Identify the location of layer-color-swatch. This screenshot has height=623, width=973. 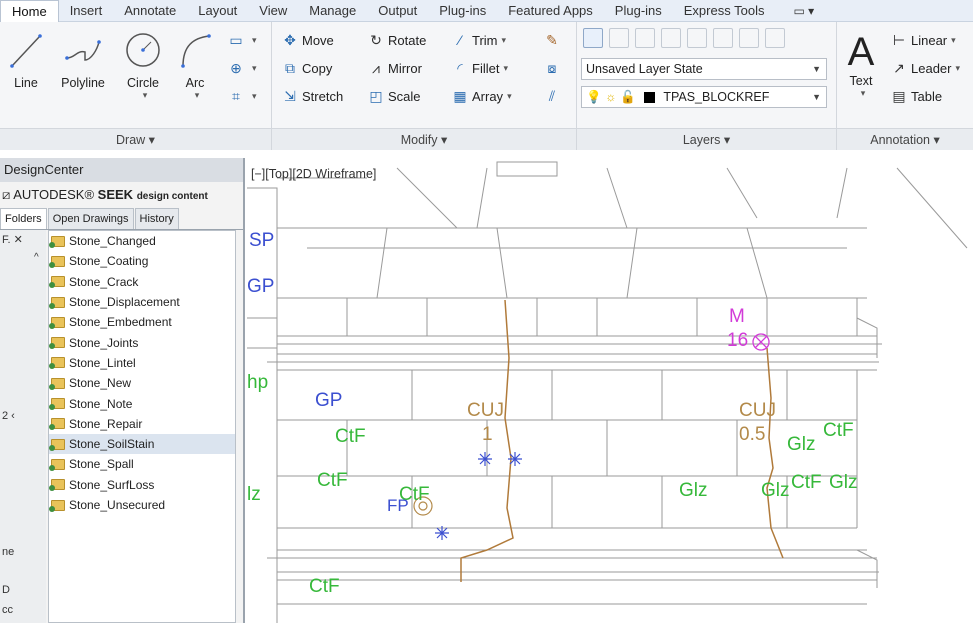
(650, 98).